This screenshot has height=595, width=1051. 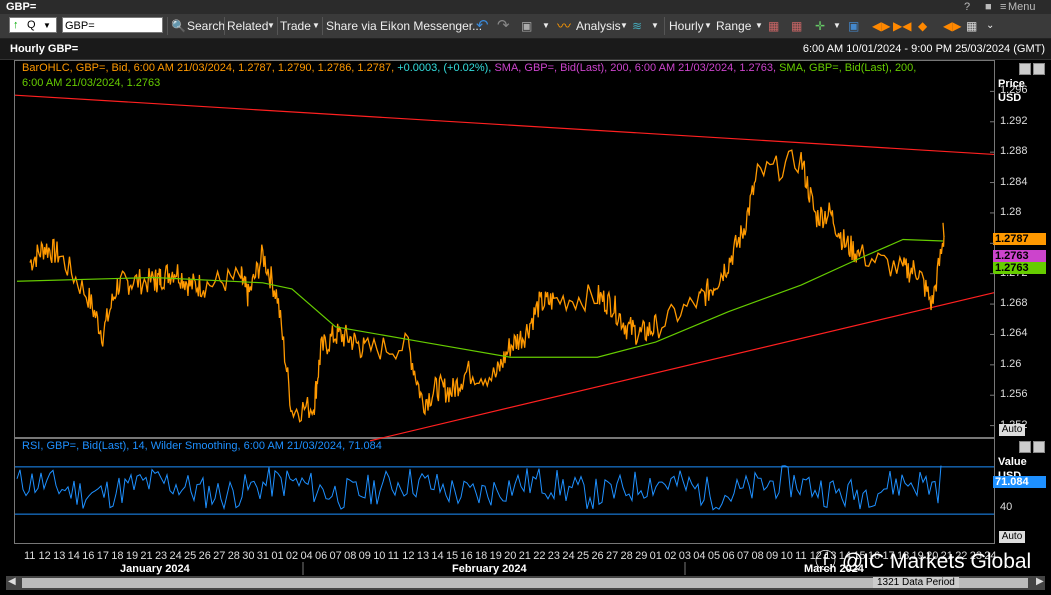 What do you see at coordinates (641, 556) in the screenshot?
I see `x-day-label: 29` at bounding box center [641, 556].